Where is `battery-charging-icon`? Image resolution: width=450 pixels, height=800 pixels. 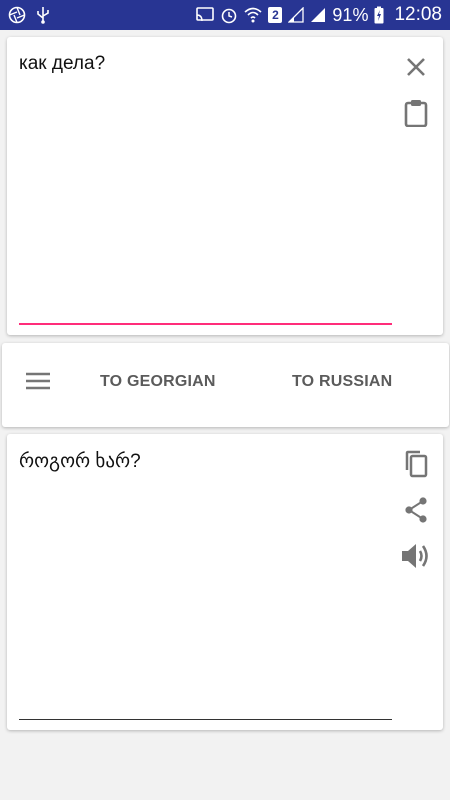 battery-charging-icon is located at coordinates (379, 15).